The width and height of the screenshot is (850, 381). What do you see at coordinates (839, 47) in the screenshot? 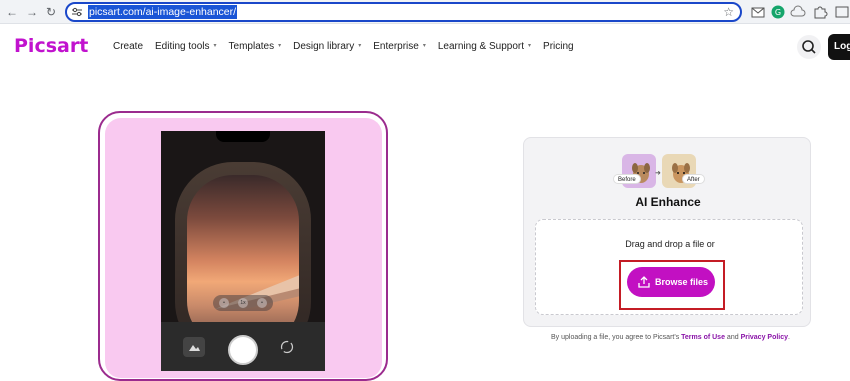
I see `login-button: Log` at bounding box center [839, 47].